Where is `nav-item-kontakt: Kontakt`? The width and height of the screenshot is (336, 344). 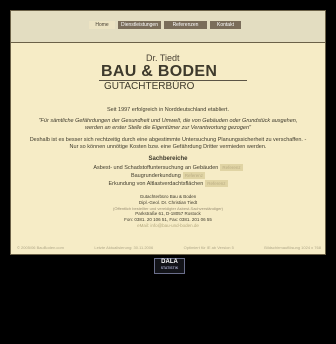
nav-item-kontakt: Kontakt is located at coordinates (225, 25).